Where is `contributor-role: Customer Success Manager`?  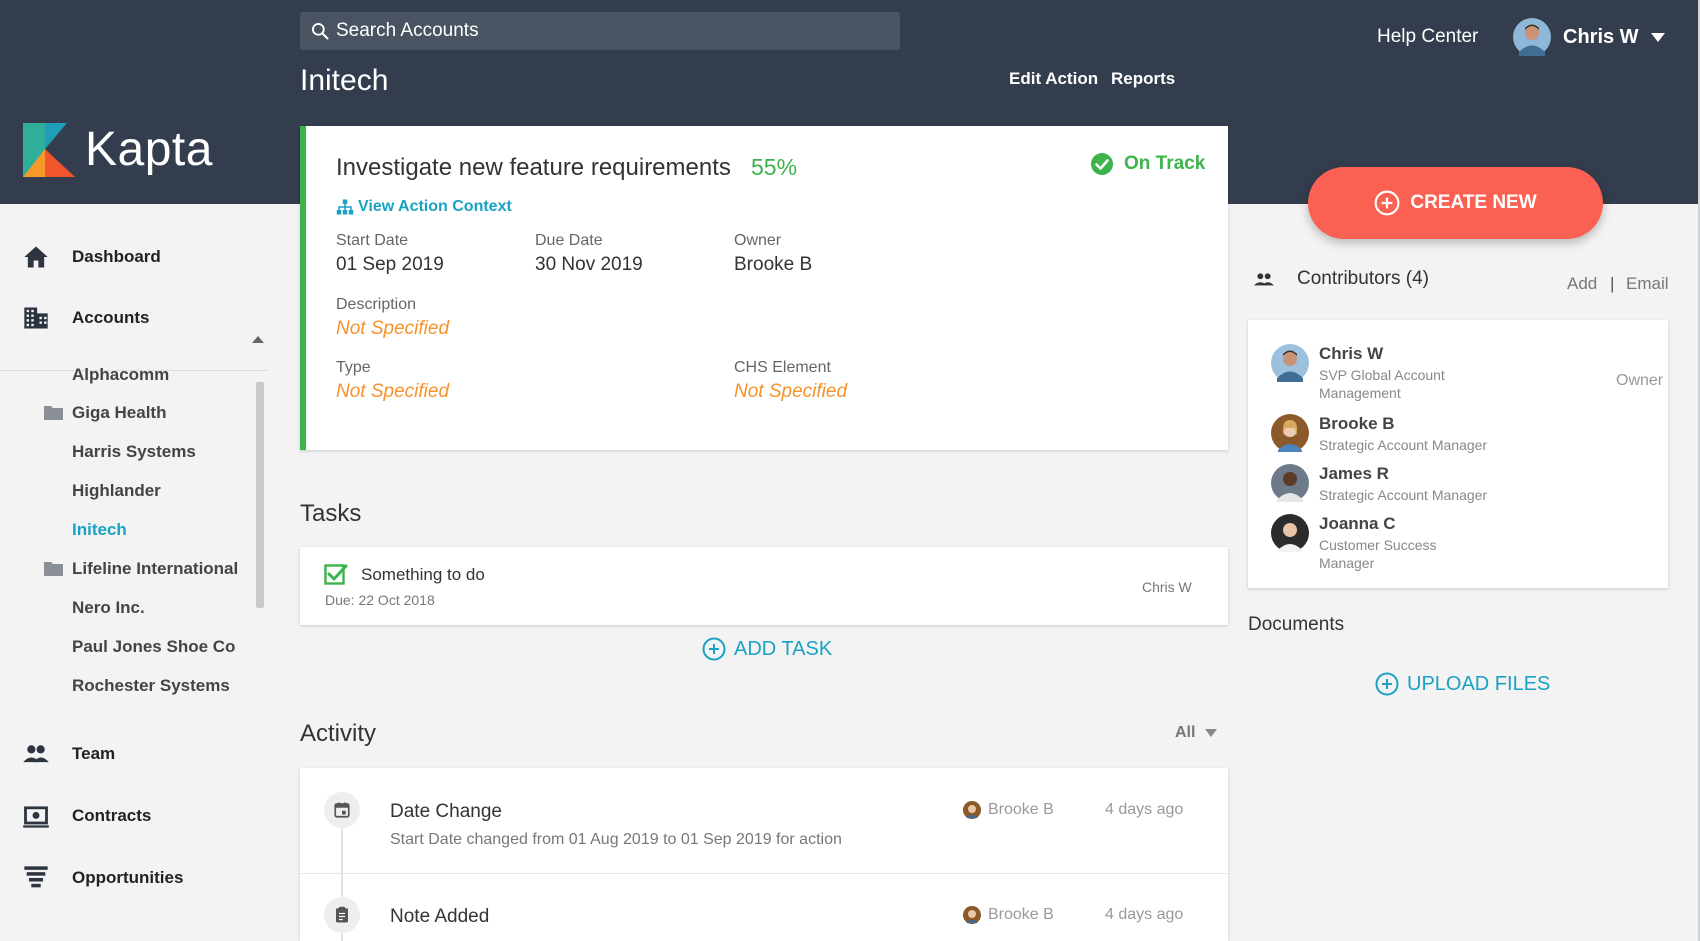 contributor-role: Customer Success Manager is located at coordinates (1378, 554).